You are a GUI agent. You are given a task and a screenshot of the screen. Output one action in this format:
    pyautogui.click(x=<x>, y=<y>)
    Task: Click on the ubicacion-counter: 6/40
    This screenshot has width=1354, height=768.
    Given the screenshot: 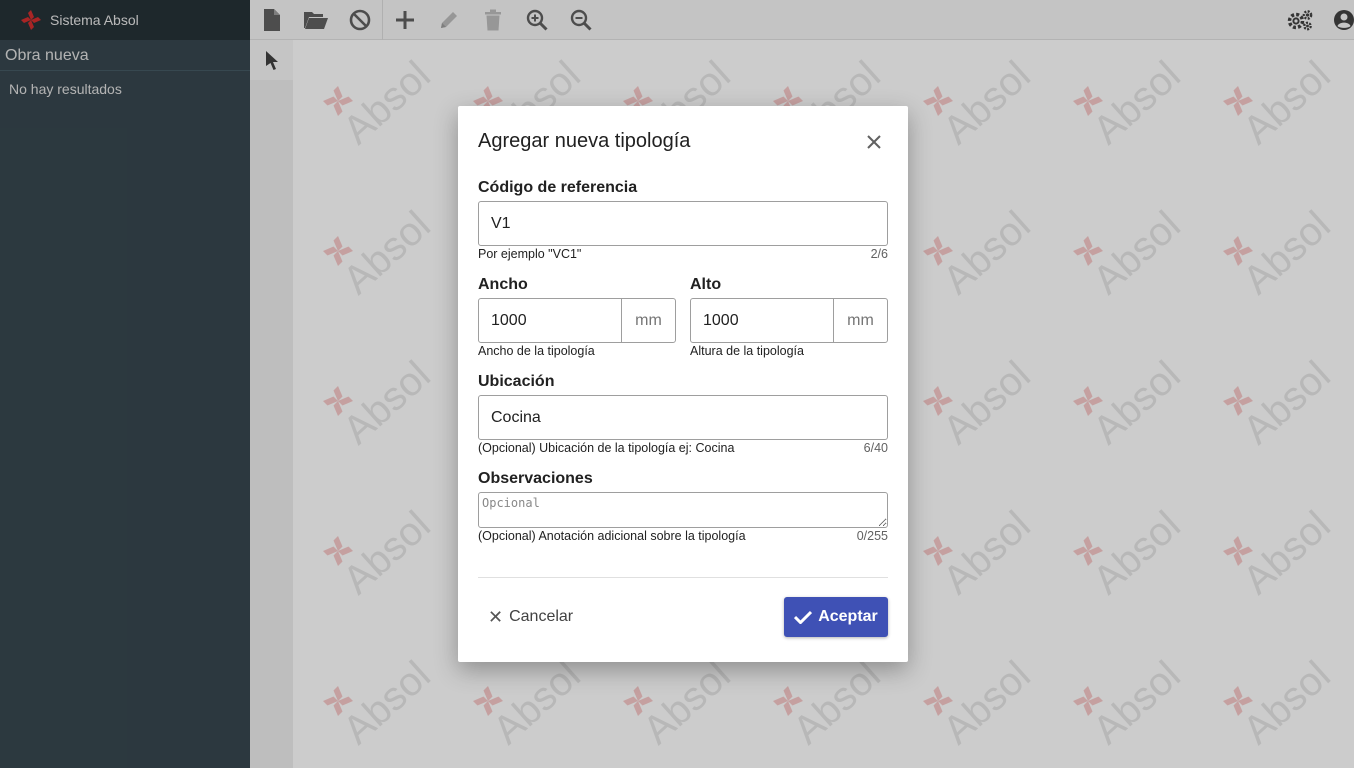 What is the action you would take?
    pyautogui.click(x=875, y=448)
    